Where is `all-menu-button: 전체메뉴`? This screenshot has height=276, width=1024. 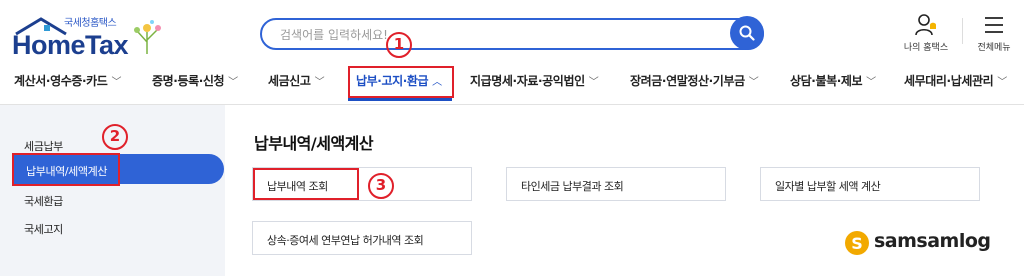 all-menu-button: 전체메뉴 is located at coordinates (994, 32).